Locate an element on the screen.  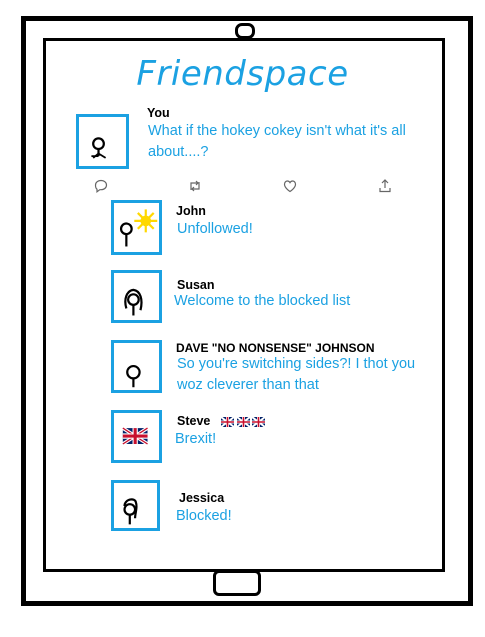
union-jack-flags-badge is located at coordinates (243, 424).